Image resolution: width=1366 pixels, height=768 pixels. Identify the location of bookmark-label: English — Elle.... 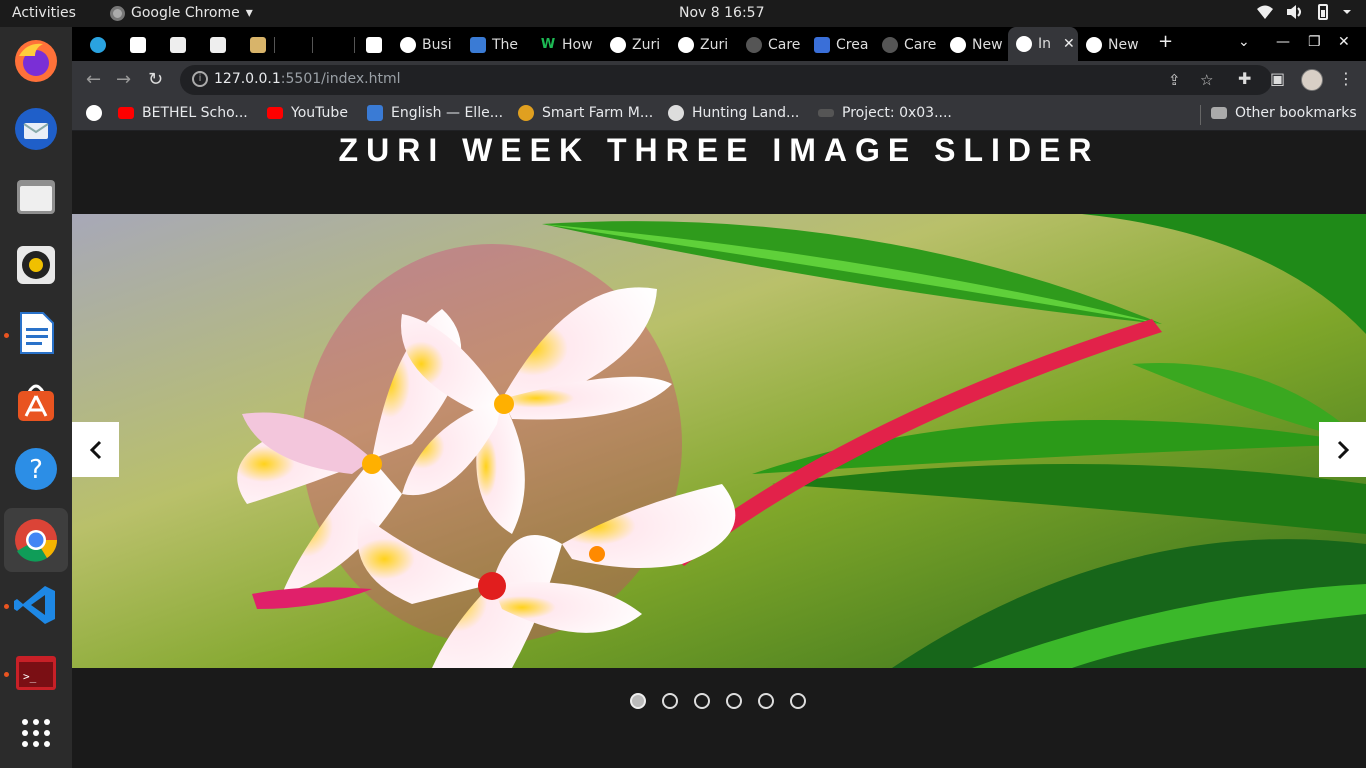
(447, 113).